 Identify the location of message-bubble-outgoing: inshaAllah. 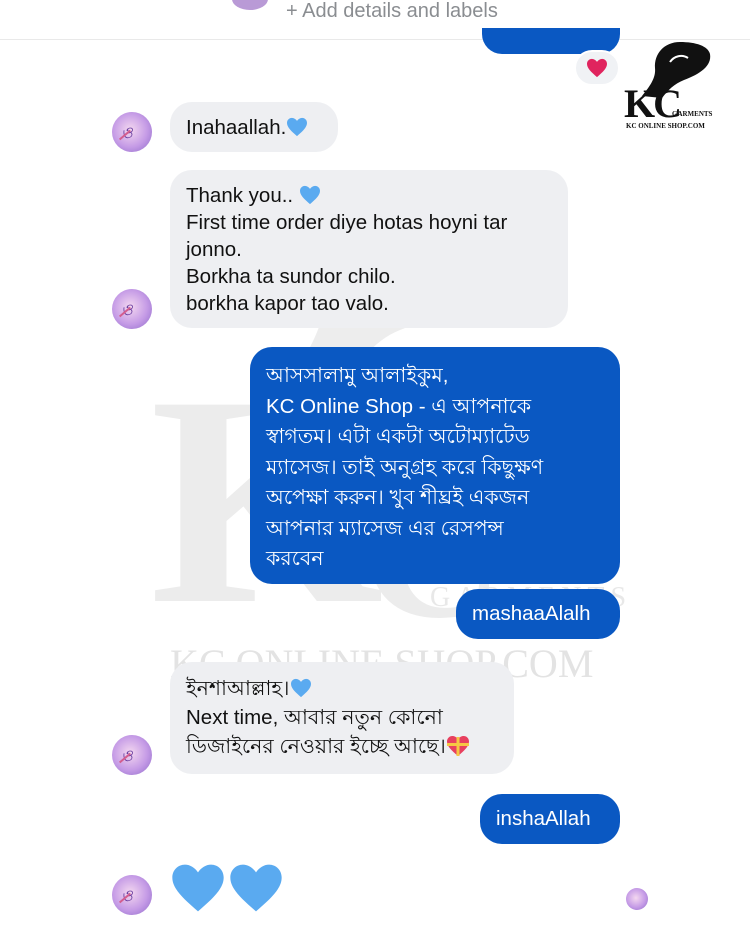
(550, 819).